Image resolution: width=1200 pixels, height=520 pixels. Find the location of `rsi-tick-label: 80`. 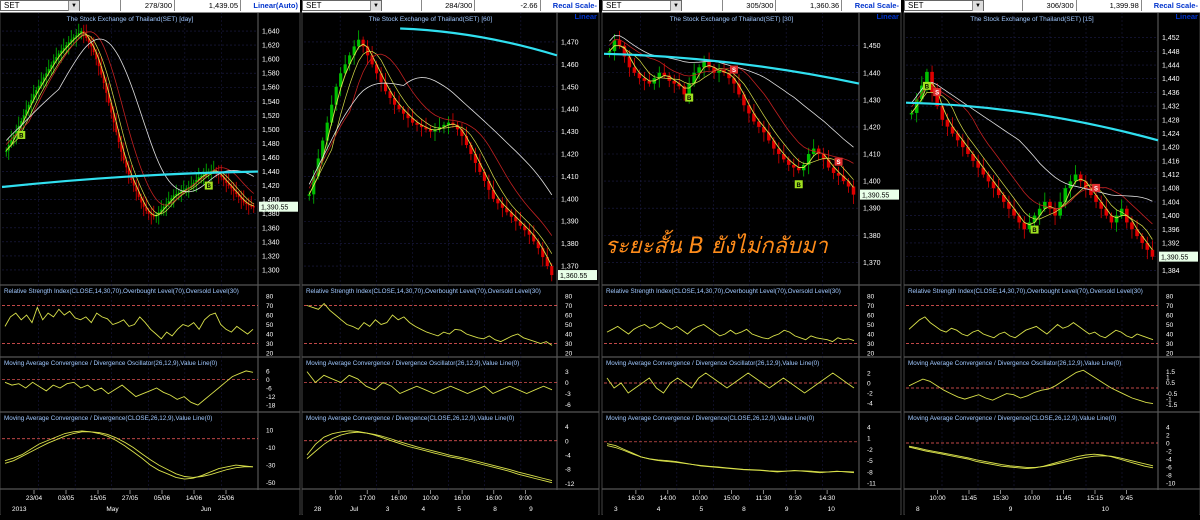

rsi-tick-label: 80 is located at coordinates (270, 297).